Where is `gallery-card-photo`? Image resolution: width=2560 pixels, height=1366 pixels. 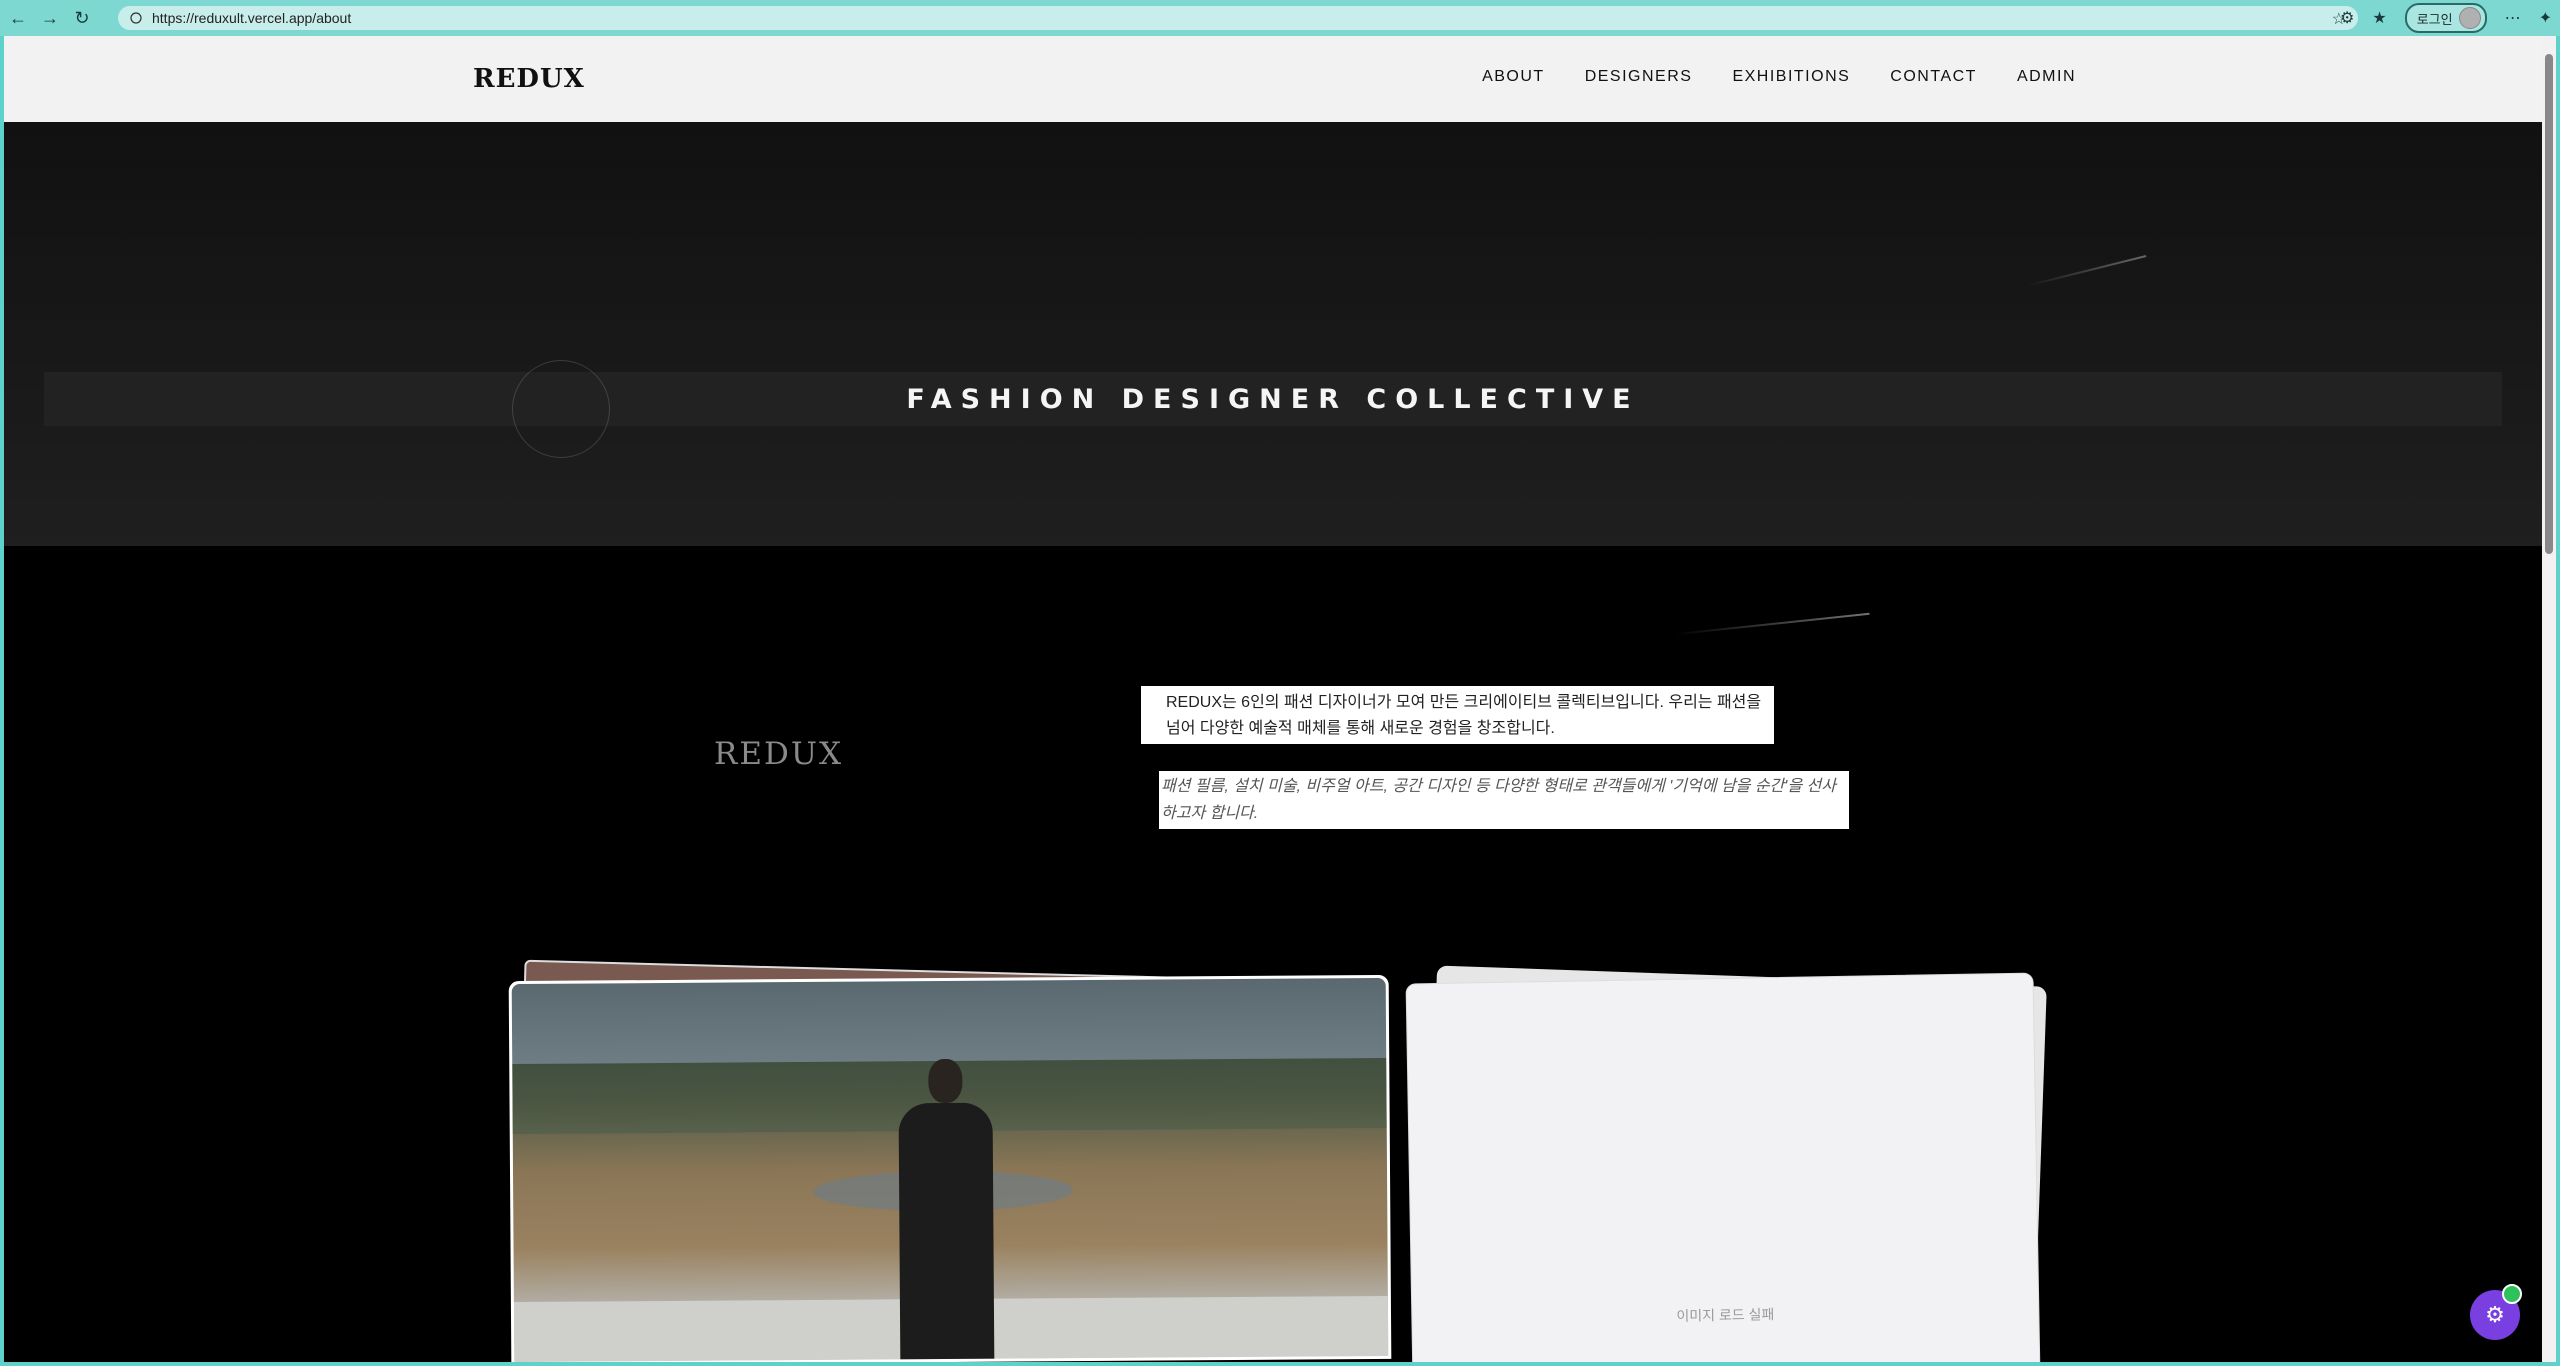 gallery-card-photo is located at coordinates (950, 1168).